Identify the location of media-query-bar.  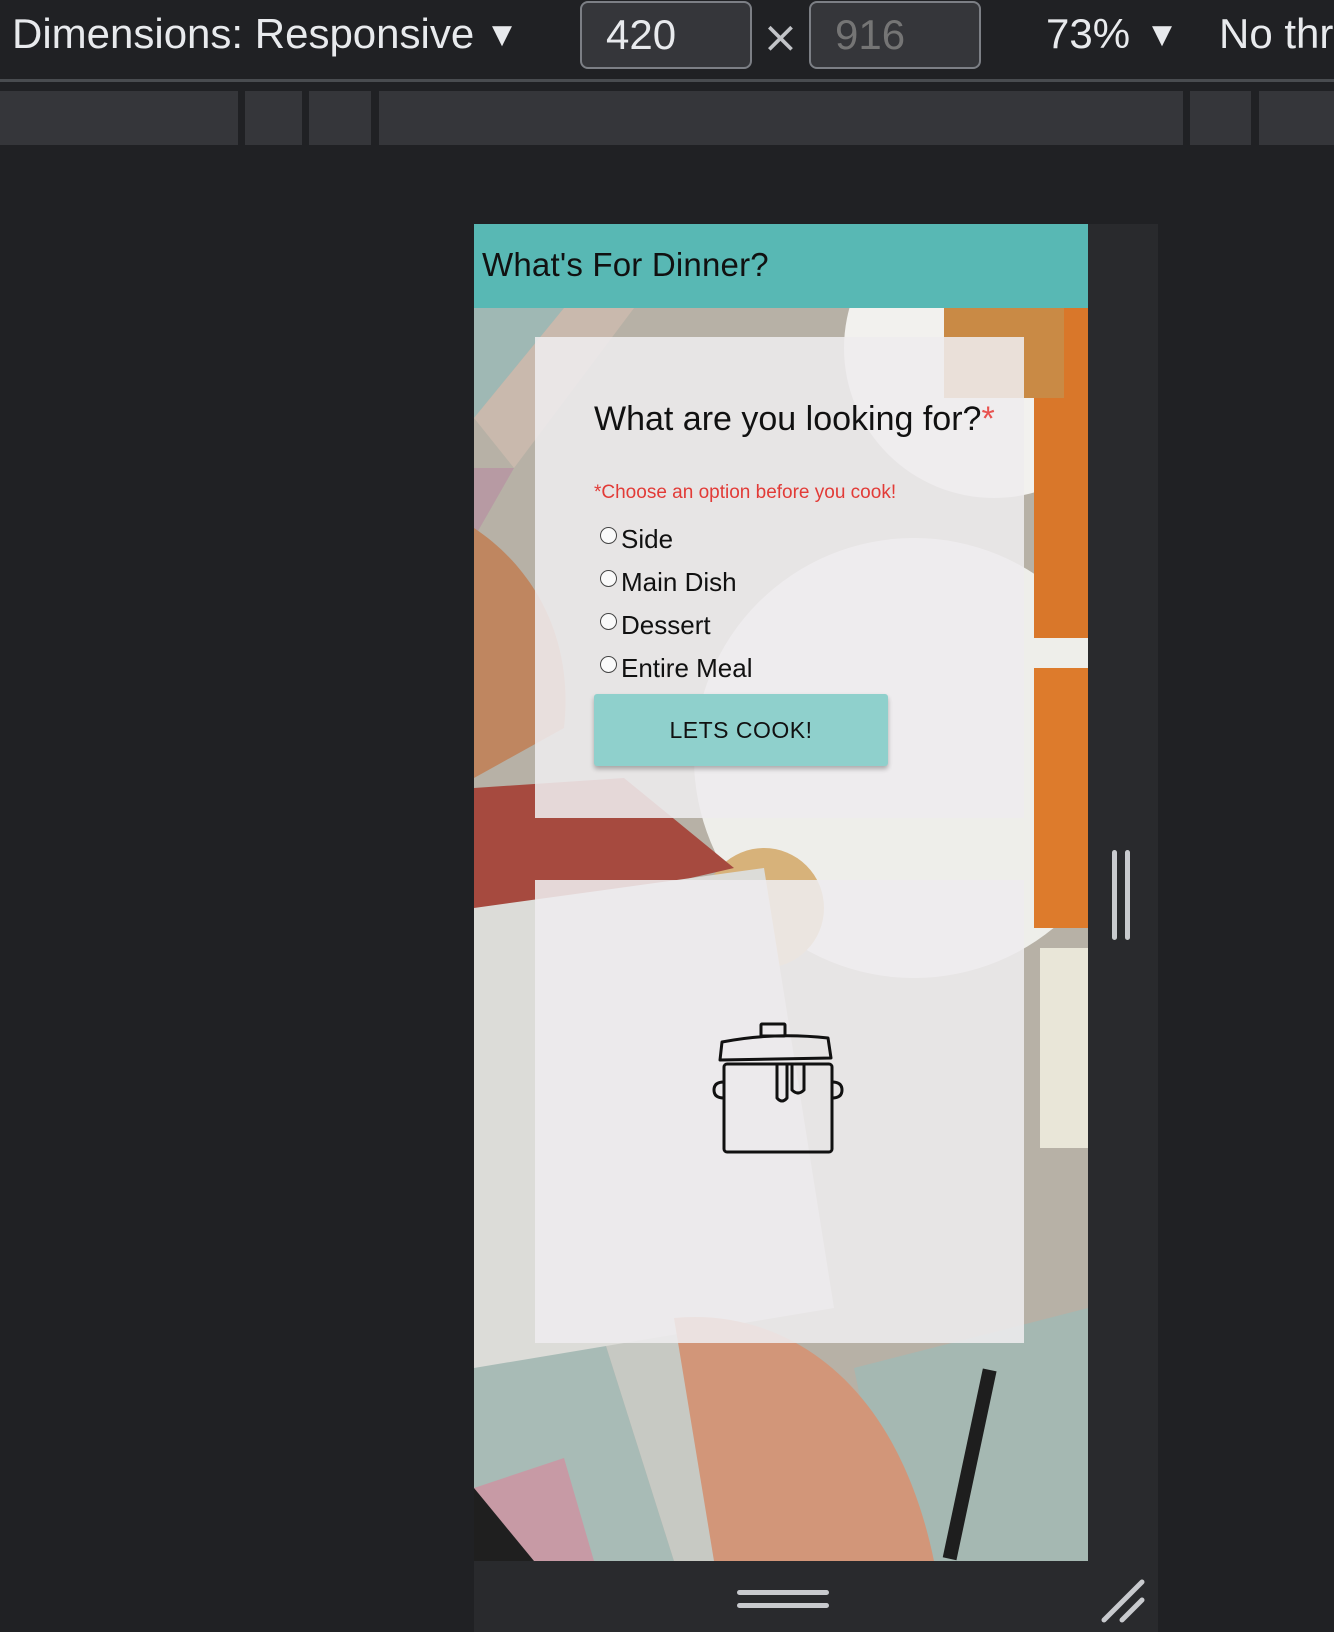
(667, 118).